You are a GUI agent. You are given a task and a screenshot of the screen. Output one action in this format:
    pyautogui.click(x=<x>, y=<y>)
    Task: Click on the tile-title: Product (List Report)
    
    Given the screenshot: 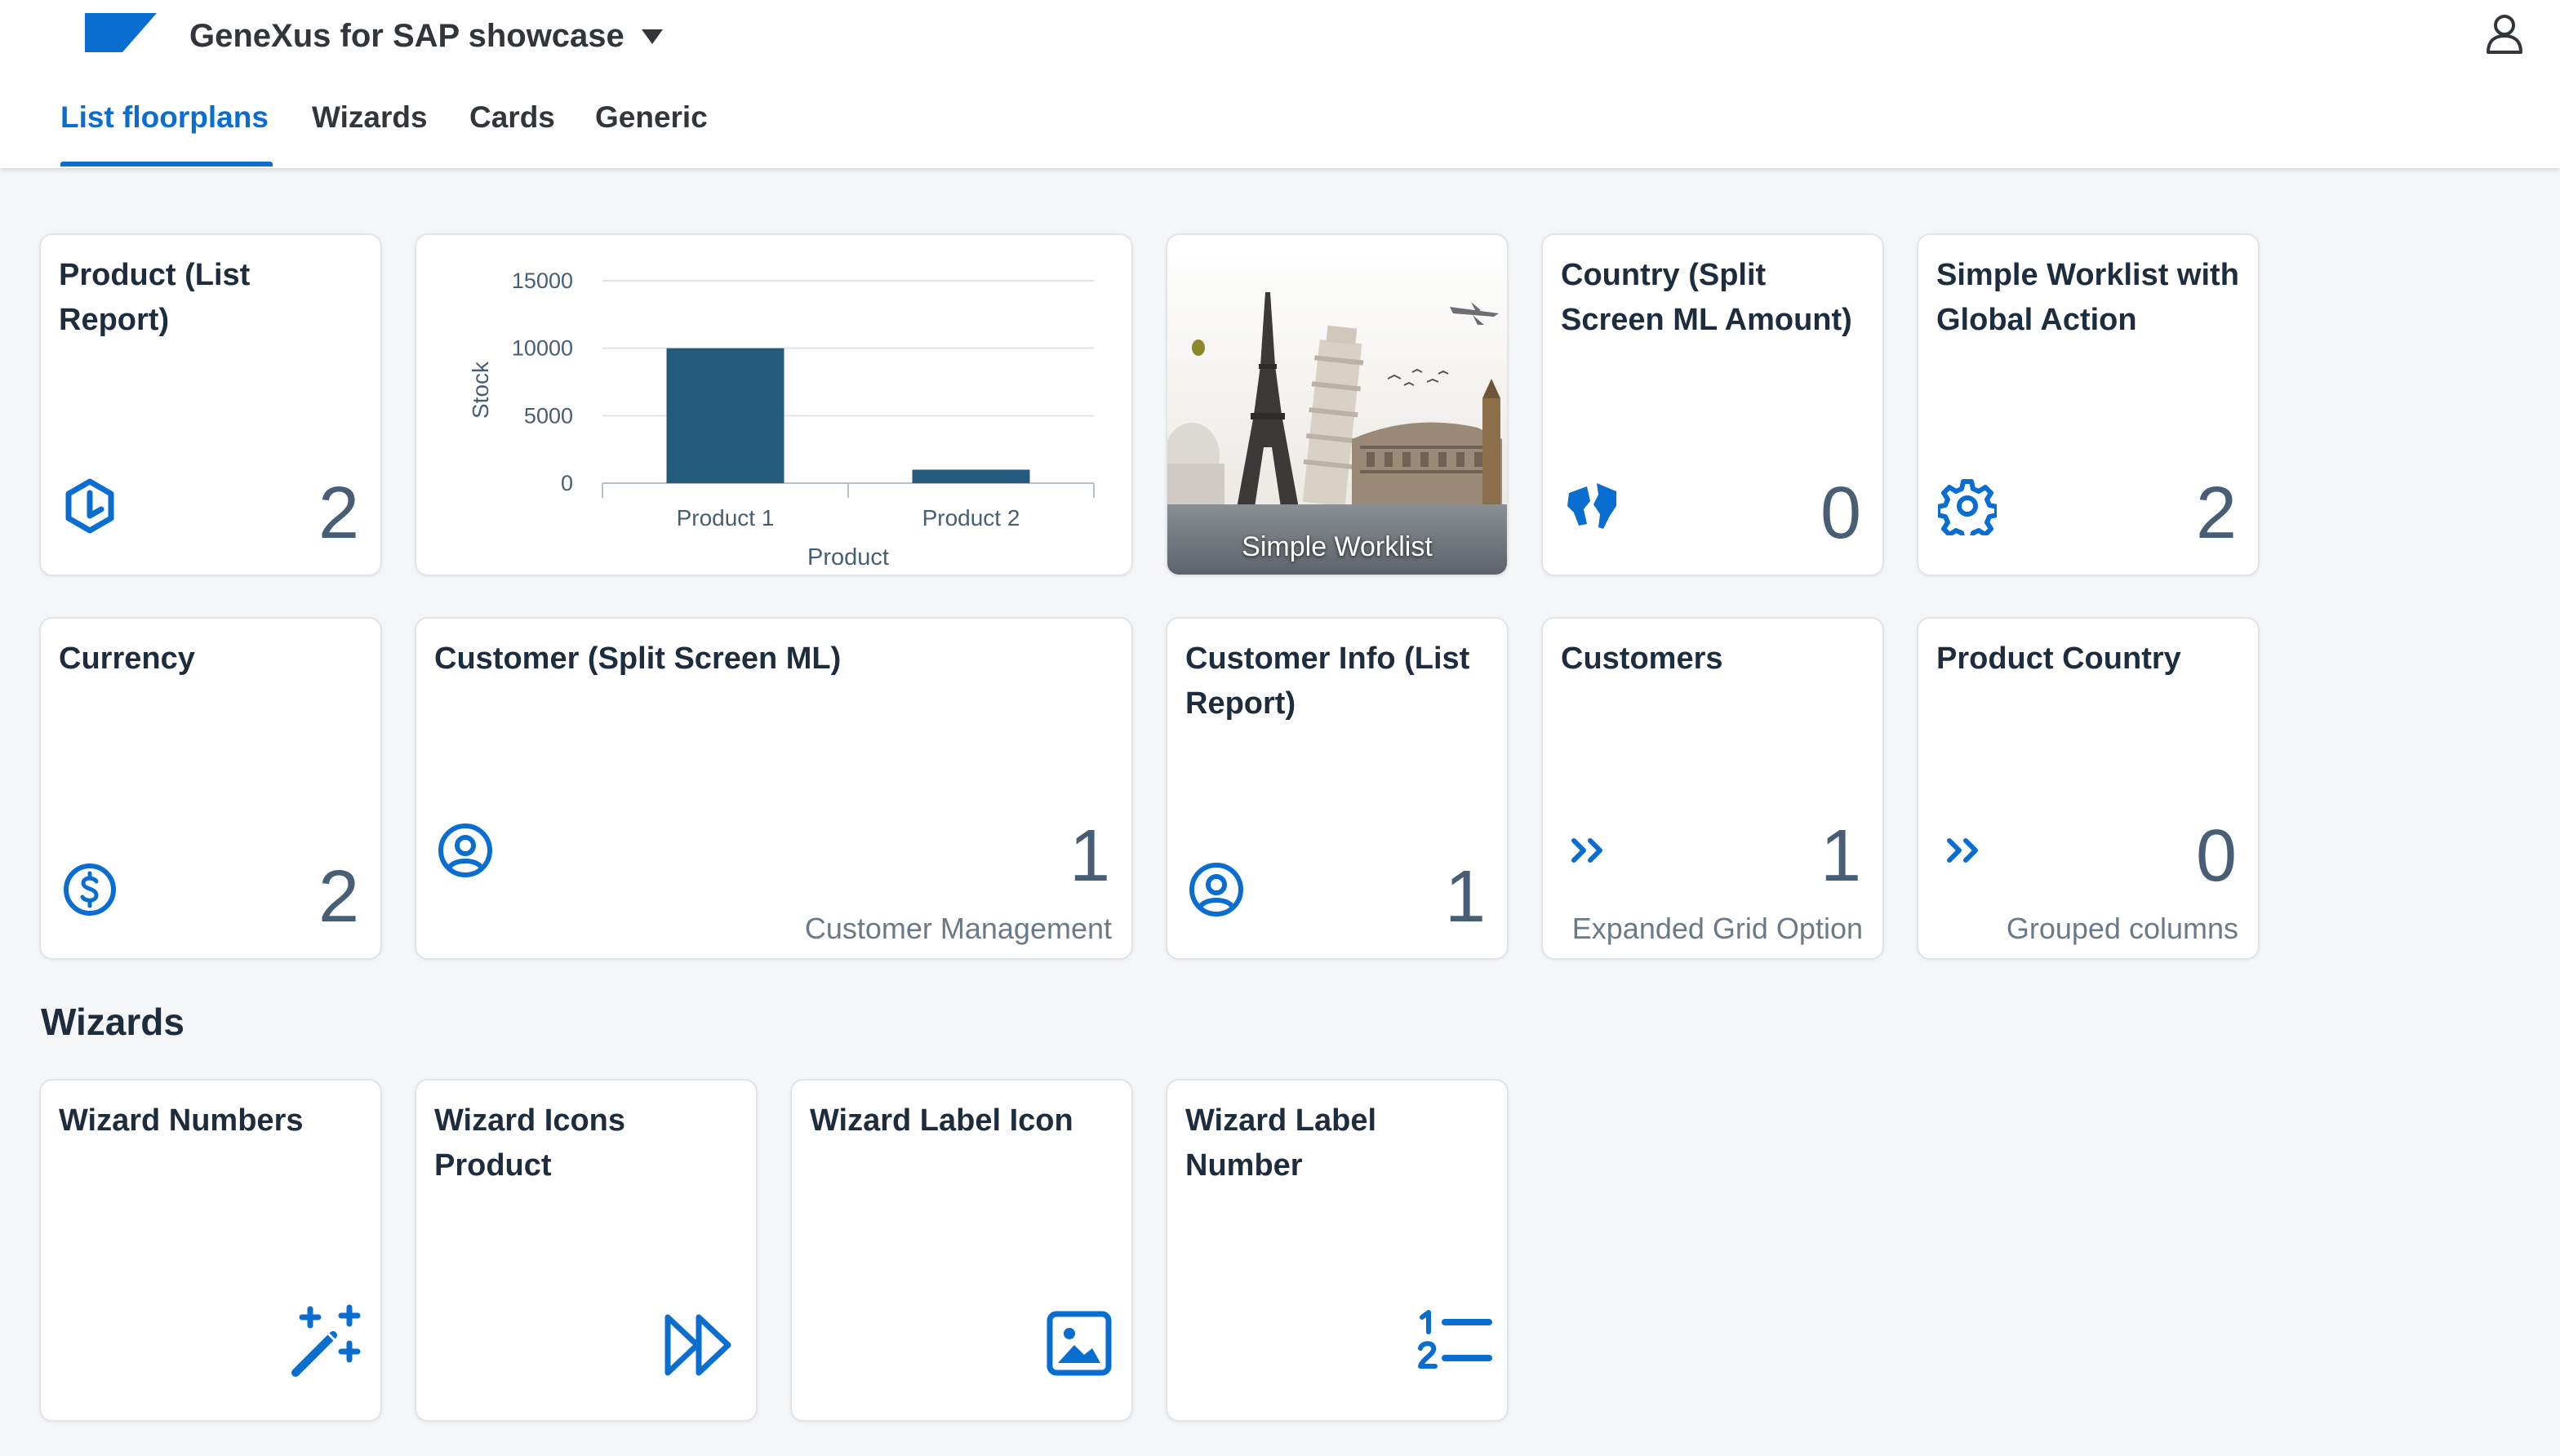 What is the action you would take?
    pyautogui.click(x=155, y=297)
    